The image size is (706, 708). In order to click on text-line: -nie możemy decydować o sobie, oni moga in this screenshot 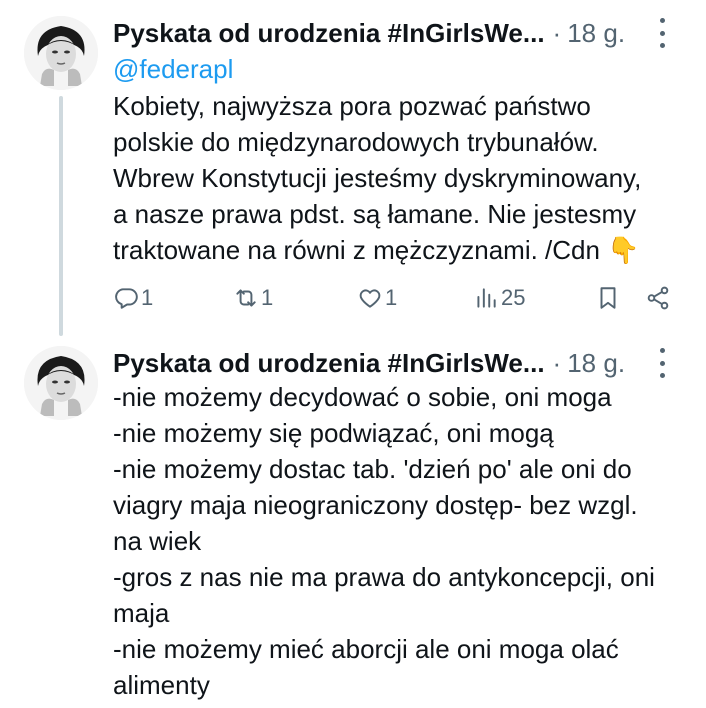, I will do `click(362, 397)`.